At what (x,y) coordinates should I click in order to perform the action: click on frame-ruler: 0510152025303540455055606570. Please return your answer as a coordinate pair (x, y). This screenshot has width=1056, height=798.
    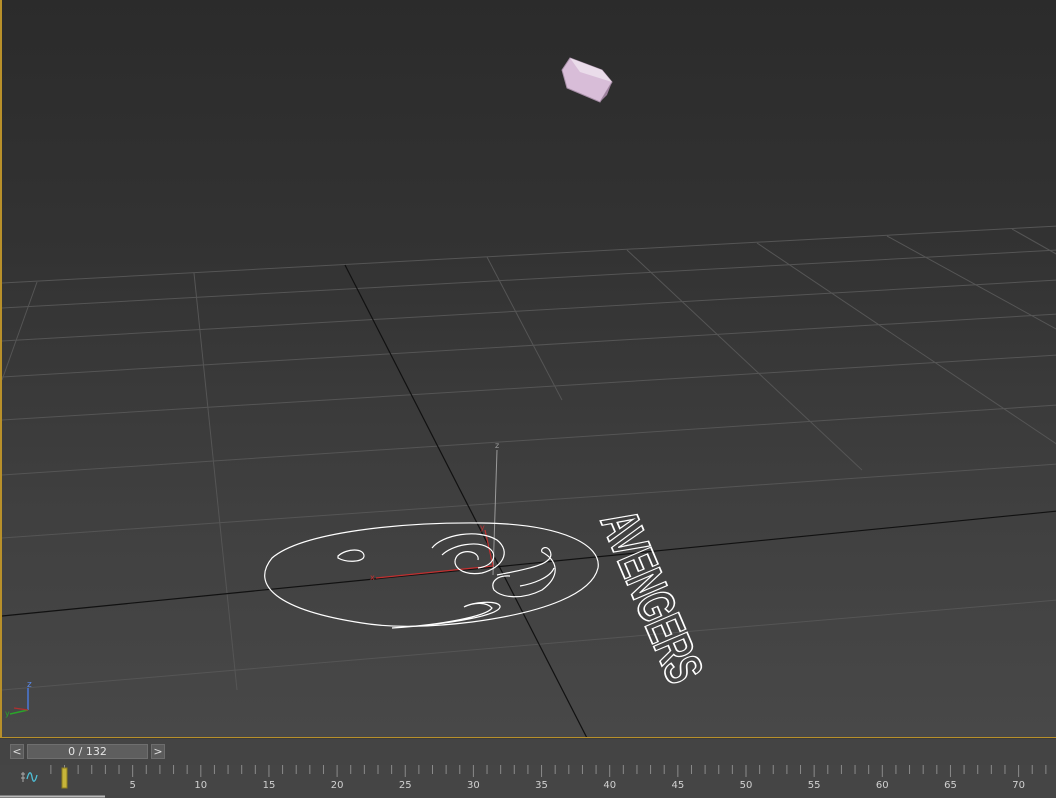
    Looking at the image, I should click on (528, 781).